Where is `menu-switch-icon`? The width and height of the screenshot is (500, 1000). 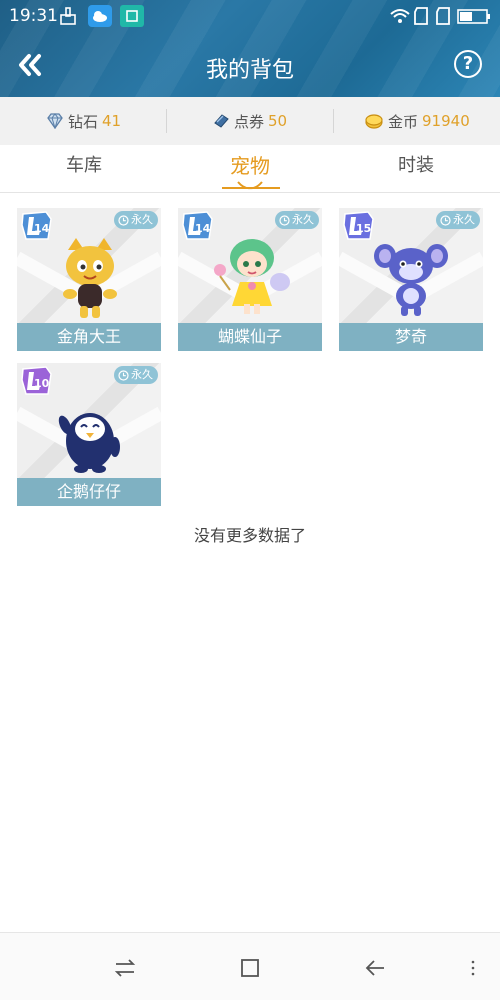 menu-switch-icon is located at coordinates (125, 968).